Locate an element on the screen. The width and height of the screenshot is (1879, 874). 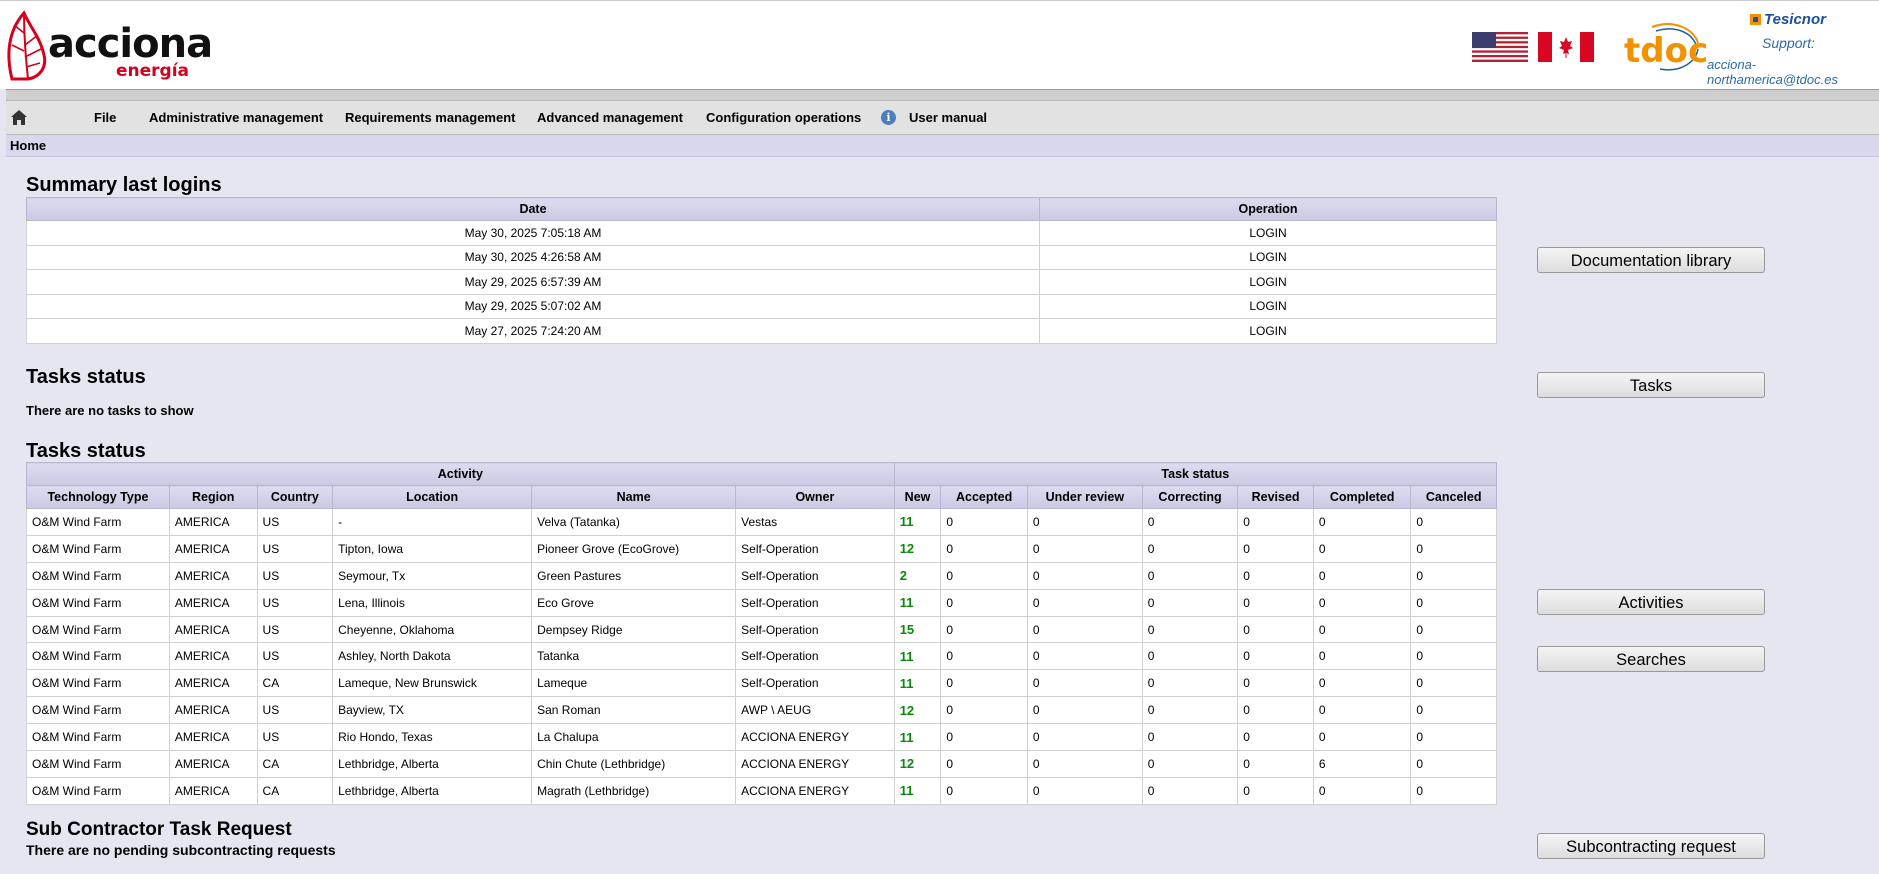
activities-button: Activities is located at coordinates (1651, 602).